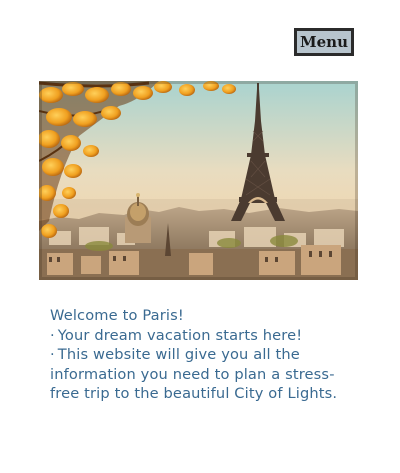 This screenshot has width=400, height=473. I want to click on bullet-item: · Your dream vacation starts here!, so click(200, 336).